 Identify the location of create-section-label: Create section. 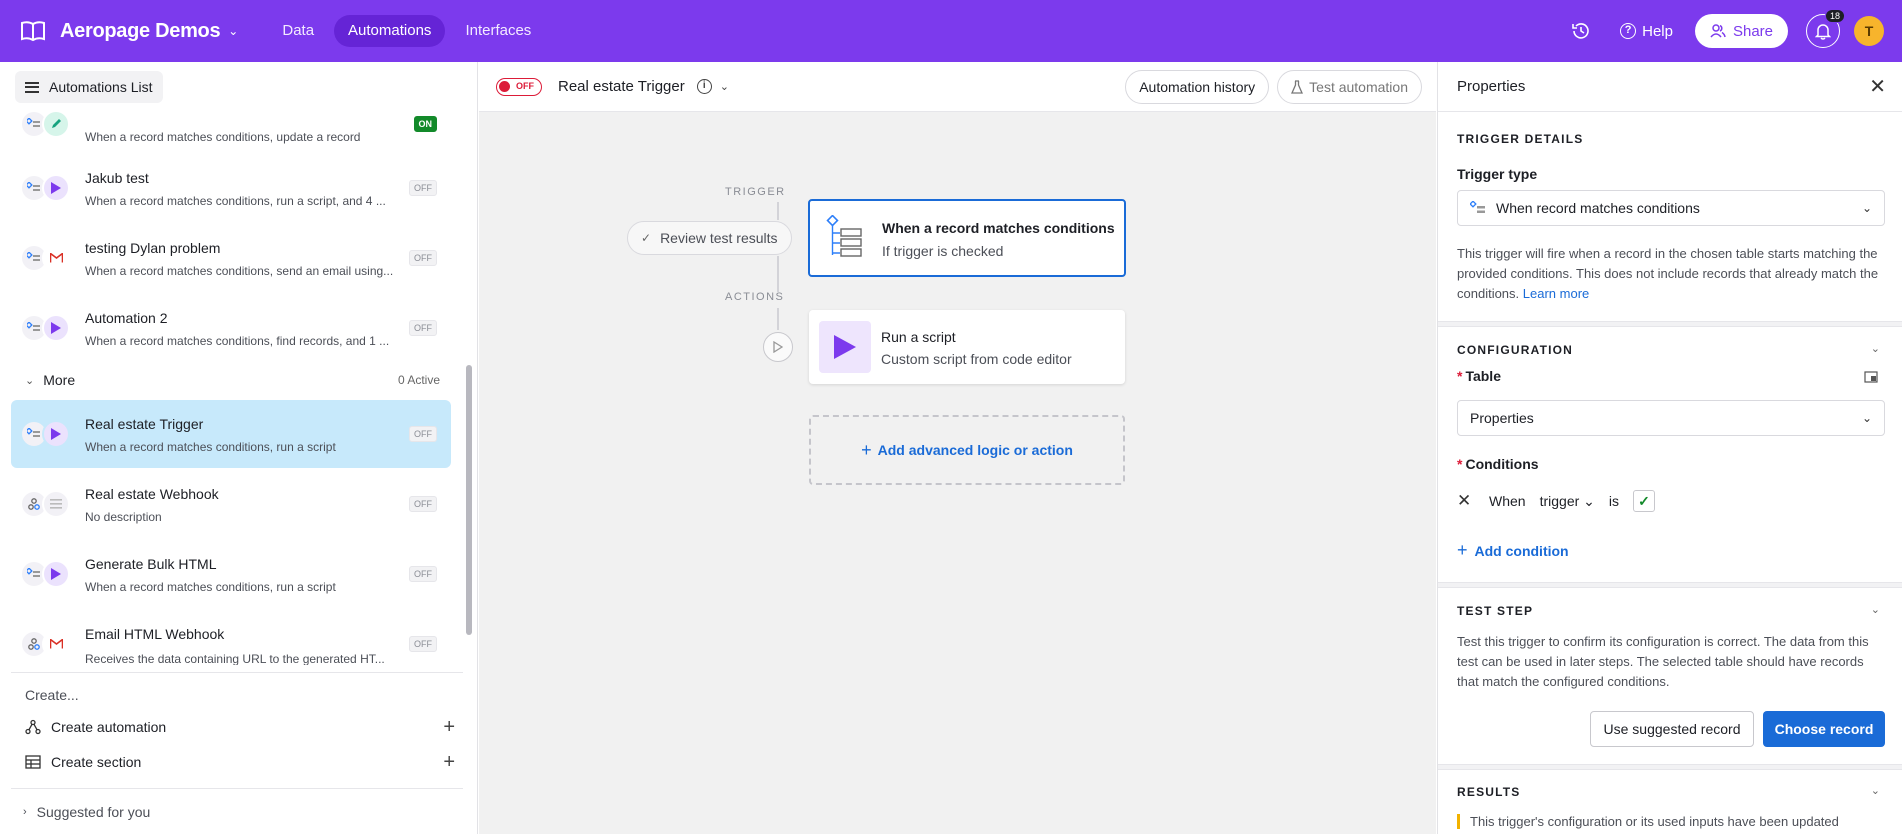
(96, 762).